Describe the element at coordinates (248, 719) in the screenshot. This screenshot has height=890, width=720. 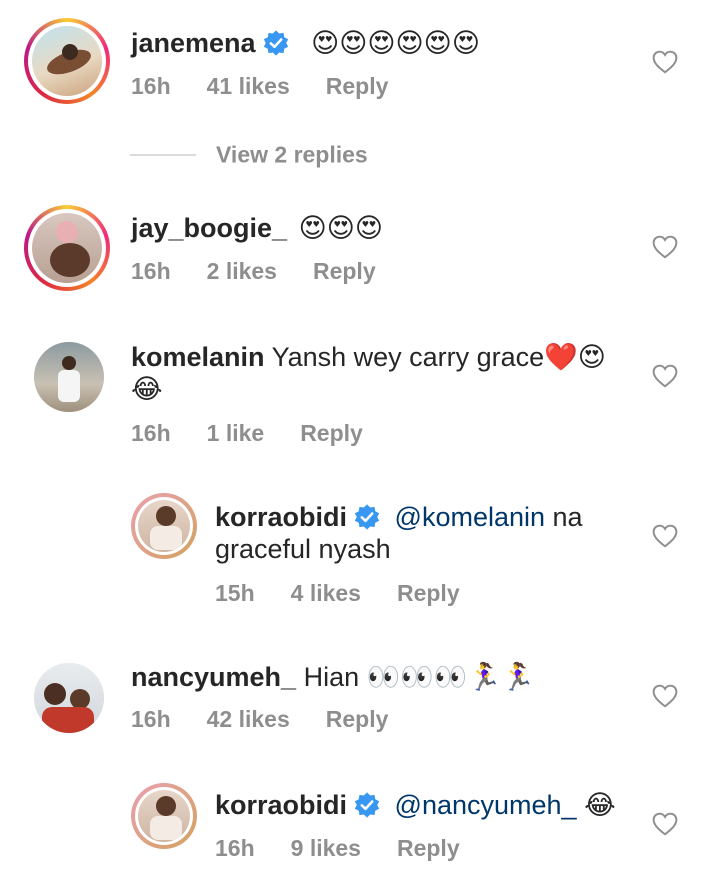
I see `likes-count: 42 likes` at that location.